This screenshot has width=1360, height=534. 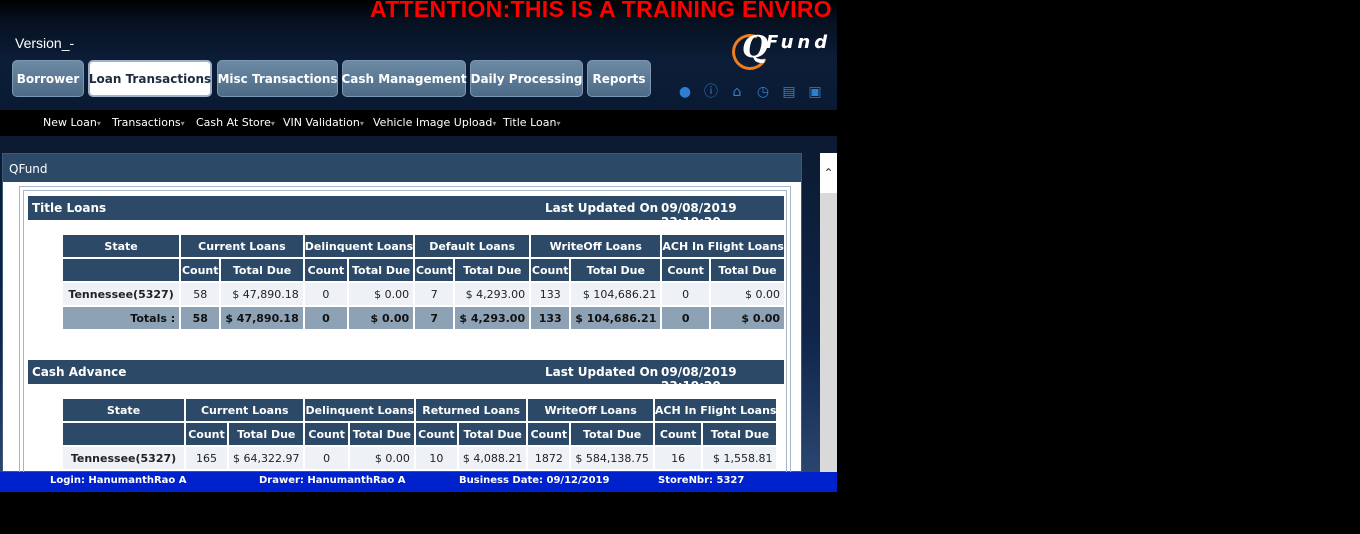 What do you see at coordinates (685, 92) in the screenshot?
I see `user-icon: ●` at bounding box center [685, 92].